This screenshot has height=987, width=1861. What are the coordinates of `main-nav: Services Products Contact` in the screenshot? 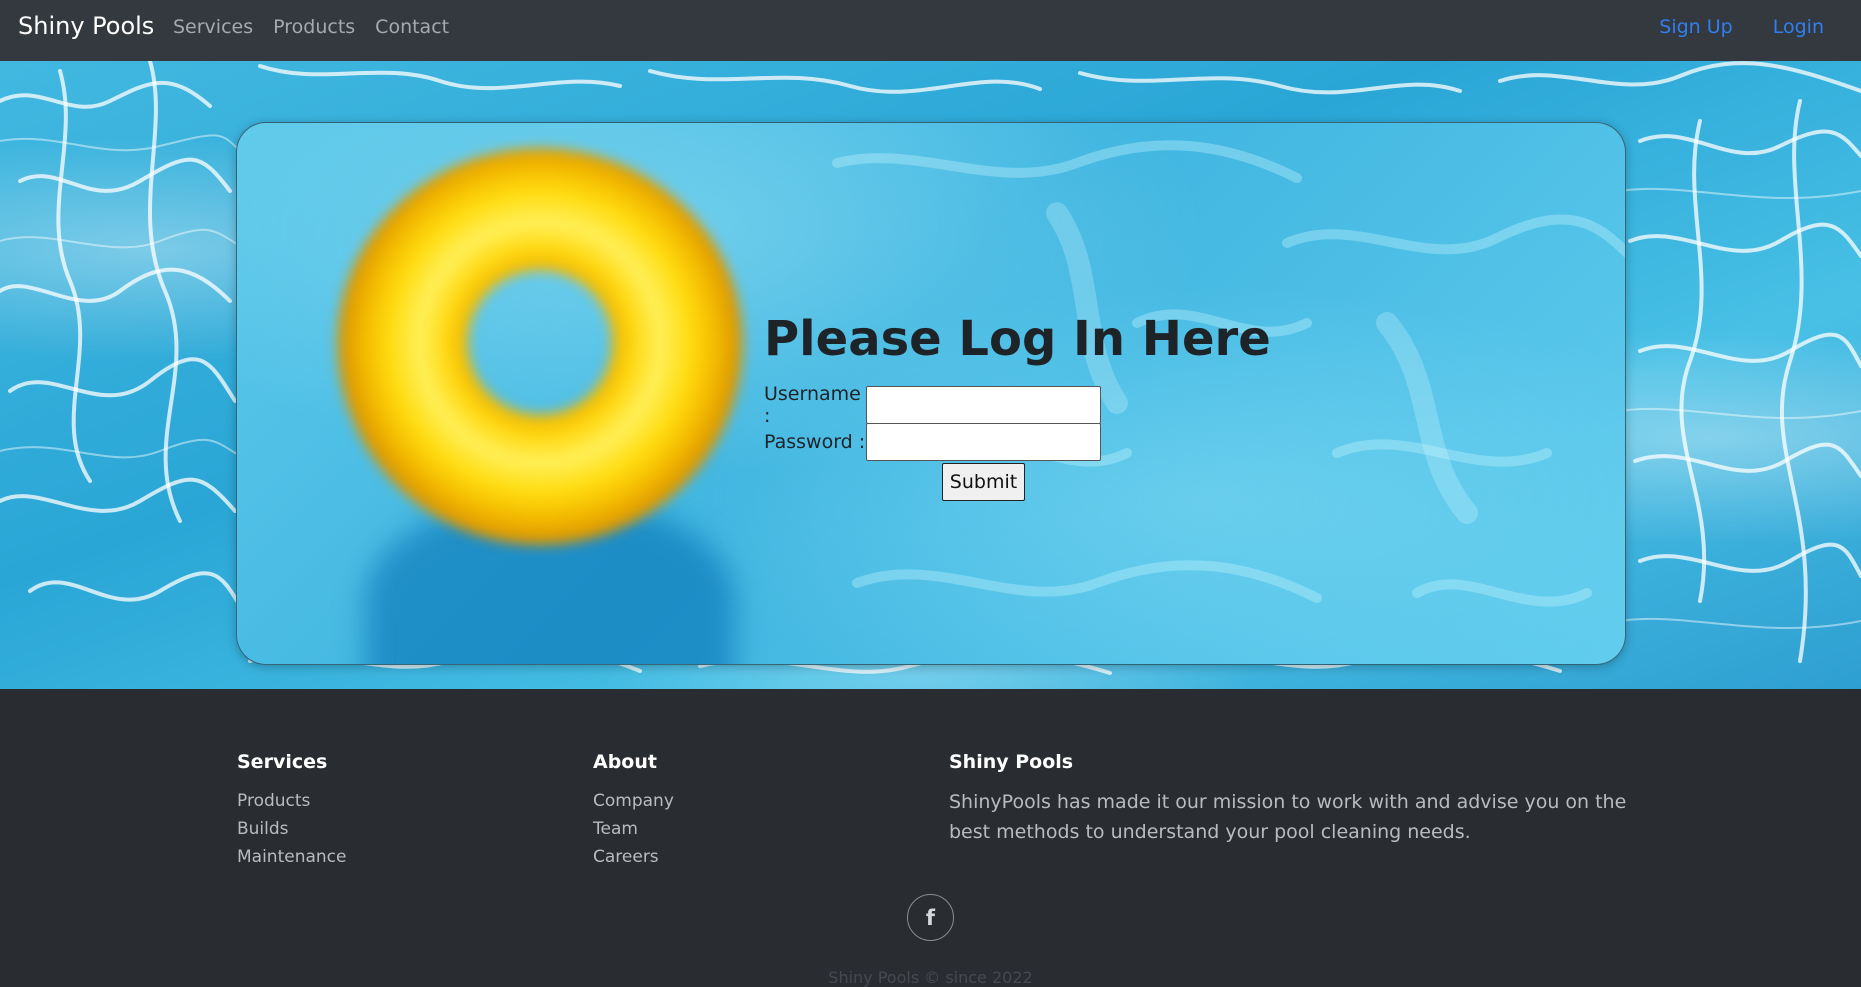 It's located at (321, 27).